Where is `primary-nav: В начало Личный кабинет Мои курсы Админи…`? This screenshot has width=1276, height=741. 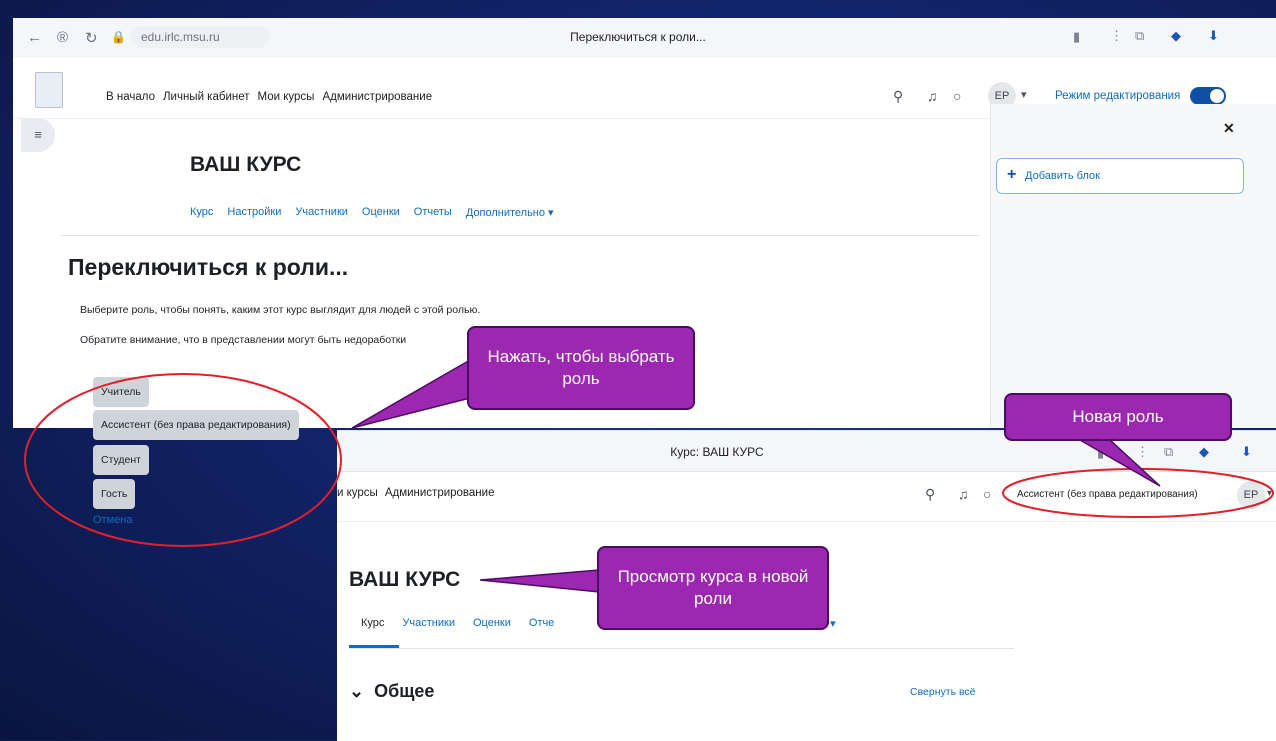
primary-nav: В начало Личный кабинет Мои курсы Админи… is located at coordinates (269, 97).